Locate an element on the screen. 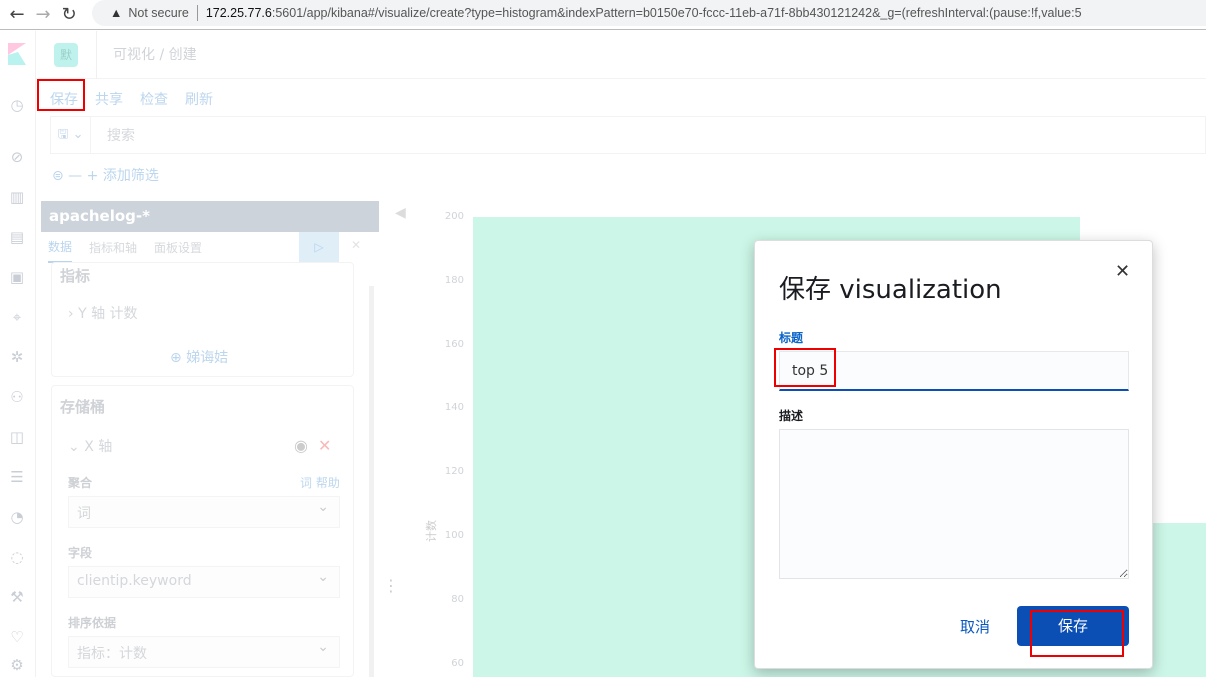 Image resolution: width=1206 pixels, height=677 pixels. close-icon: ✕ is located at coordinates (1122, 271).